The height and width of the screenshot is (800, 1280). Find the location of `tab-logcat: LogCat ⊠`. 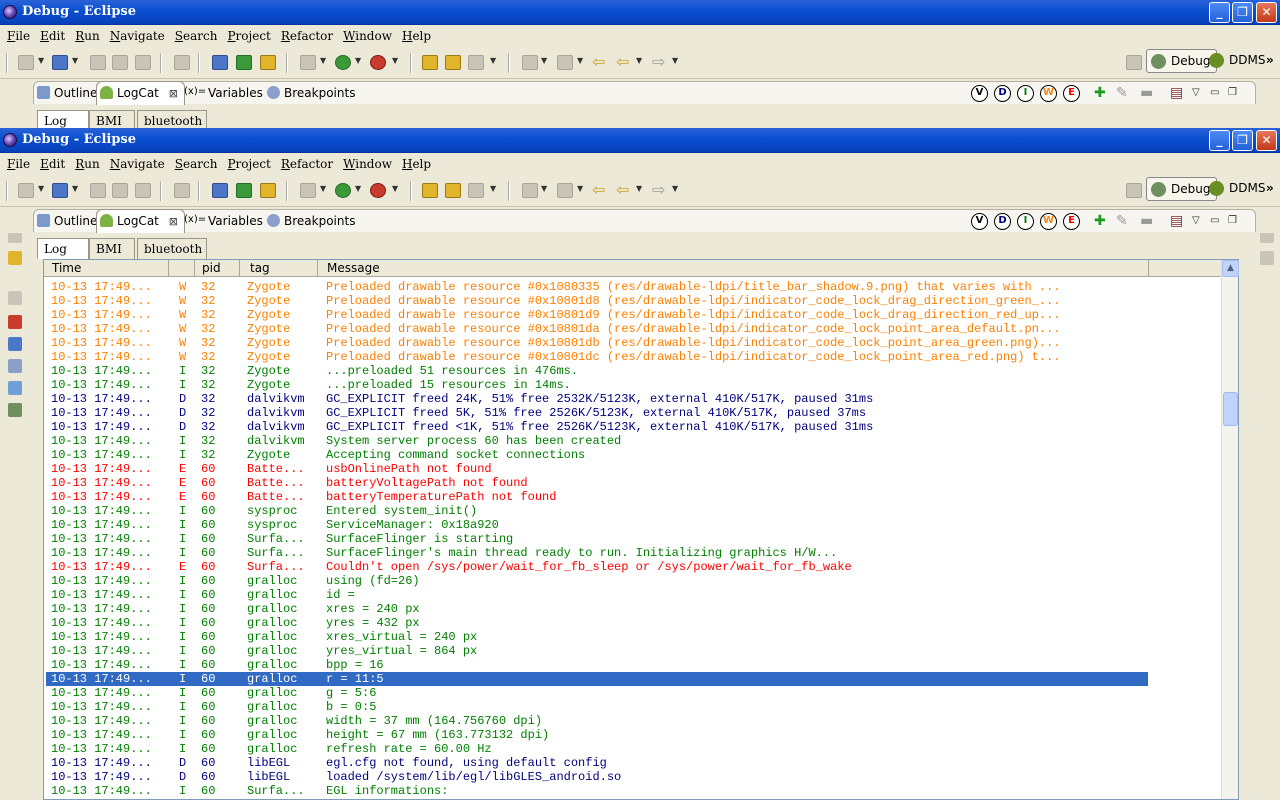

tab-logcat: LogCat ⊠ is located at coordinates (140, 93).